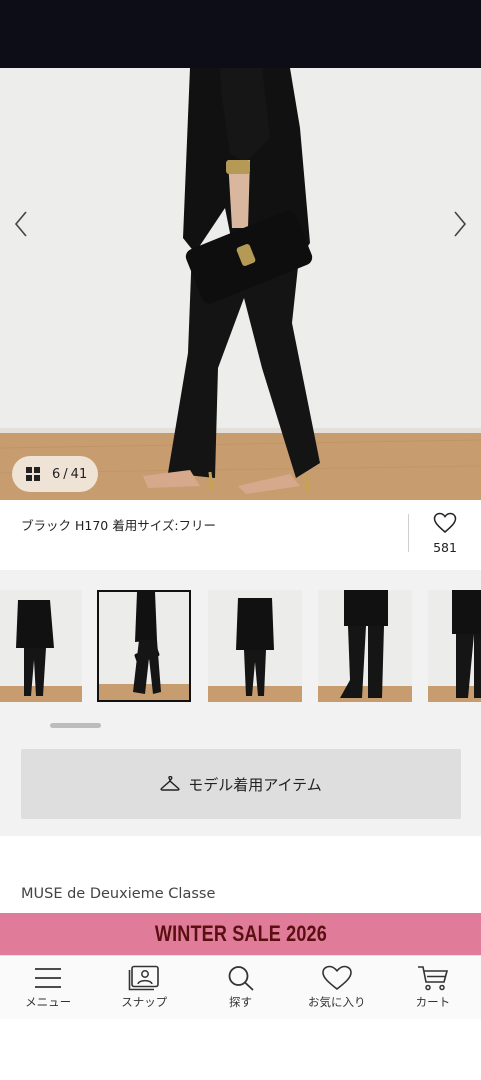 The width and height of the screenshot is (481, 1080). I want to click on sale-banner-text: WINTER SALE 2026, so click(240, 933).